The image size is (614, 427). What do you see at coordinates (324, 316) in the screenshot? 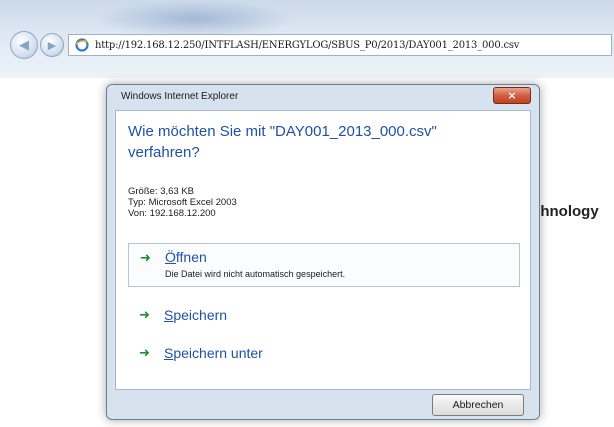
I see `save-option: ➜ Speichern` at bounding box center [324, 316].